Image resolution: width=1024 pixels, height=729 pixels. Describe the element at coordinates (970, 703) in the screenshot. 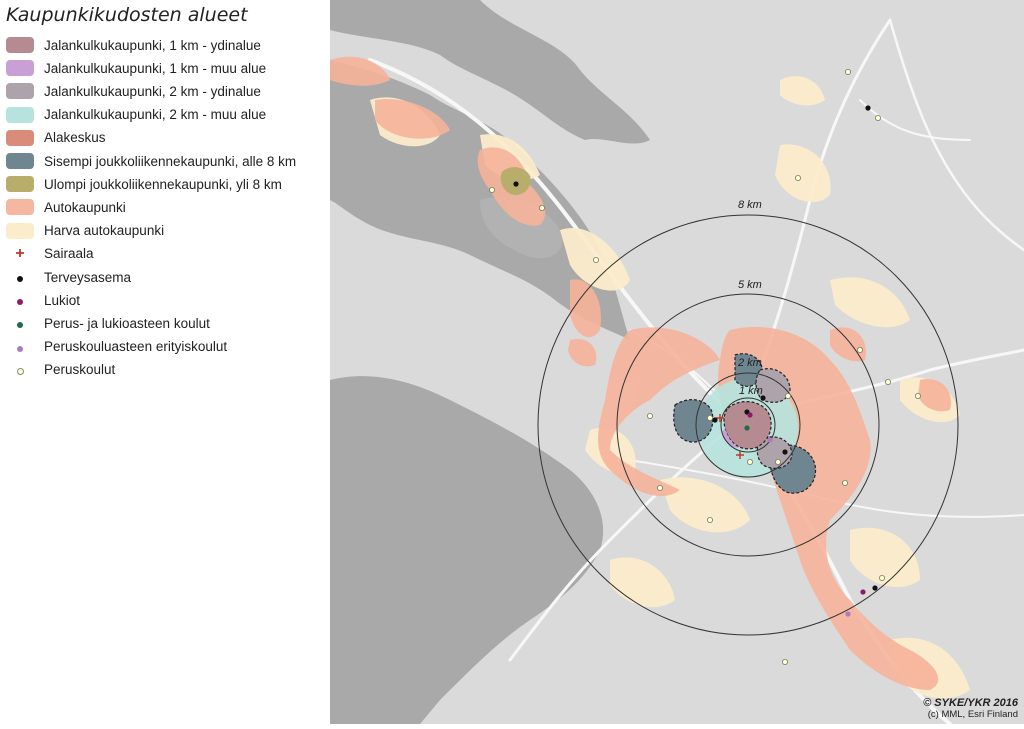

I see `copyright-line-1: © SYKE/YKR 2016` at that location.